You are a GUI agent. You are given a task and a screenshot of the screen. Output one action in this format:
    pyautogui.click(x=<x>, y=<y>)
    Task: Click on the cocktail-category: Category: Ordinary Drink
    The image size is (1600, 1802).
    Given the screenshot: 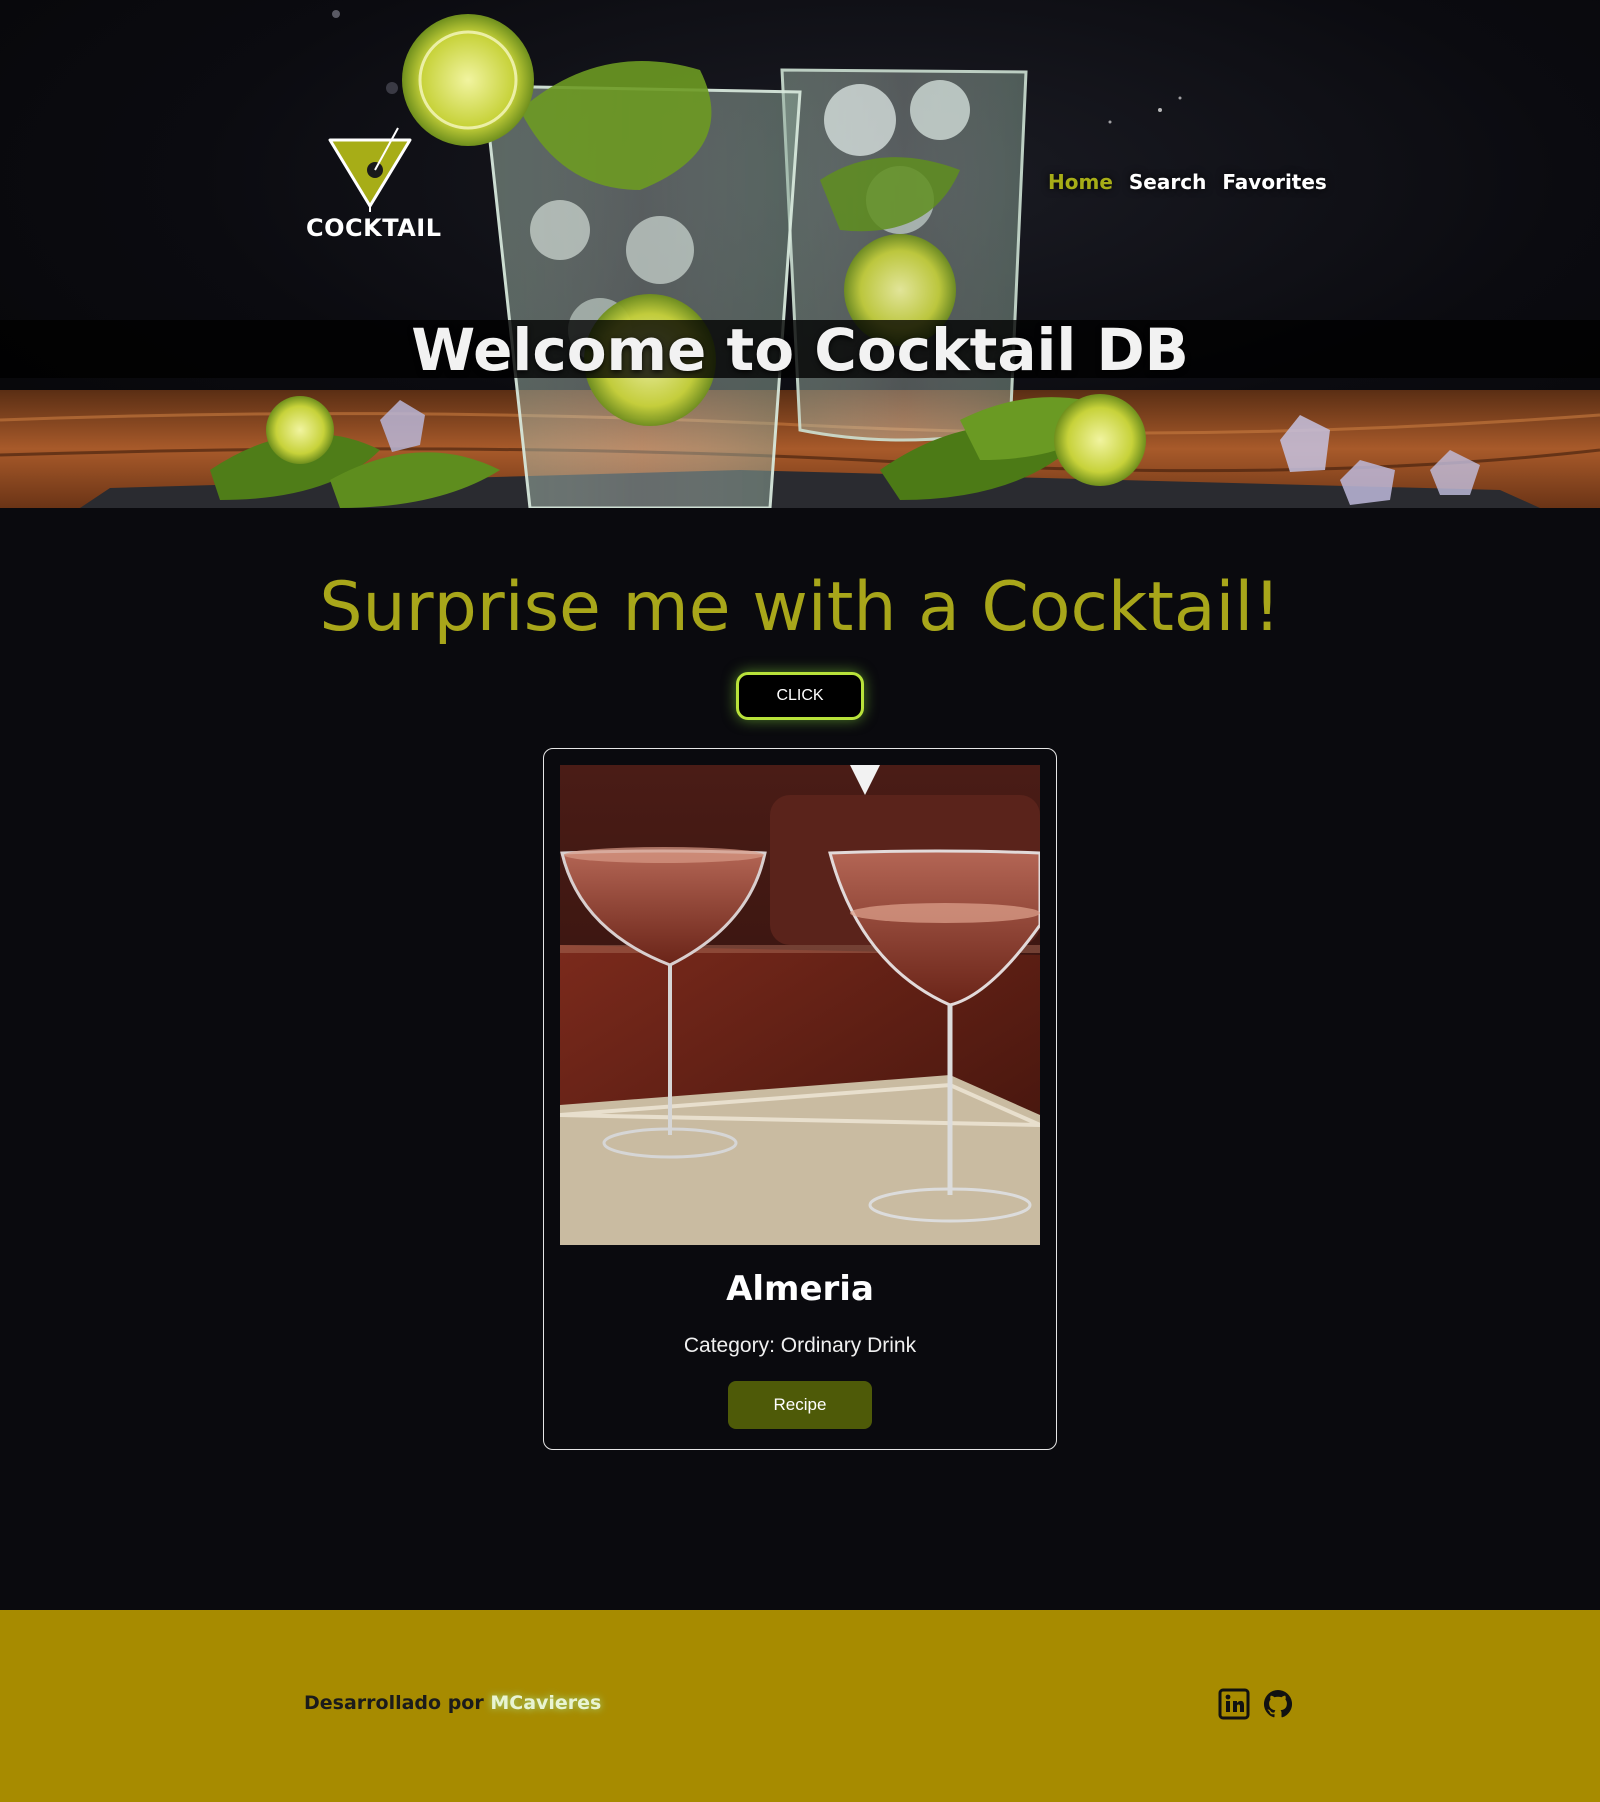 What is the action you would take?
    pyautogui.click(x=800, y=1345)
    